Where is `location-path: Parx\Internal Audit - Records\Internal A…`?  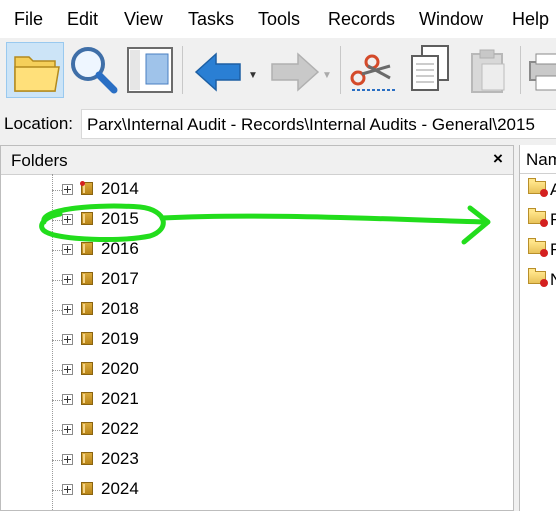
location-path: Parx\Internal Audit - Records\Internal A… is located at coordinates (311, 124).